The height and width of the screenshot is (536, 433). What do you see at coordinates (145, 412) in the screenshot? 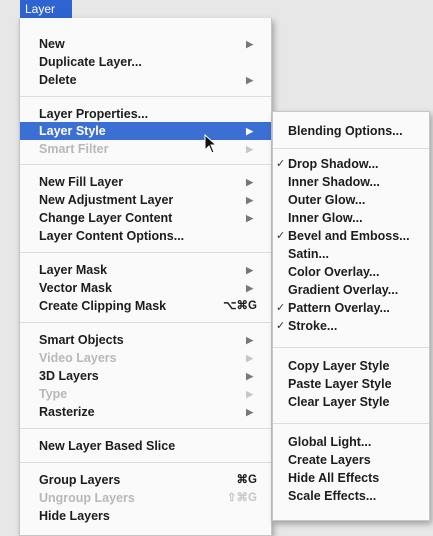
I see `menu-item-rasterize: Rasterize ▶` at bounding box center [145, 412].